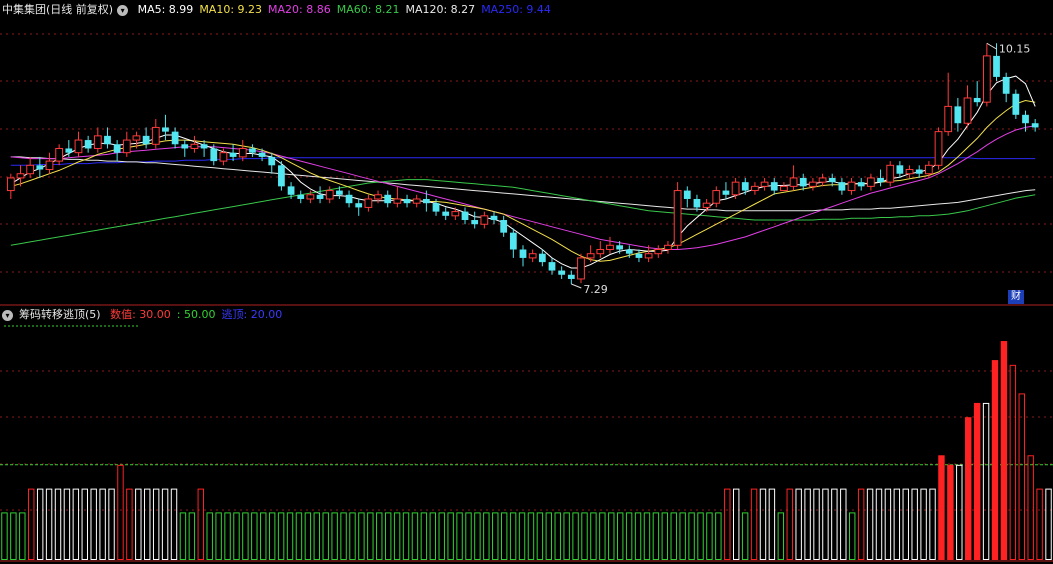 The image size is (1053, 564). I want to click on ma250-line, so click(523, 161).